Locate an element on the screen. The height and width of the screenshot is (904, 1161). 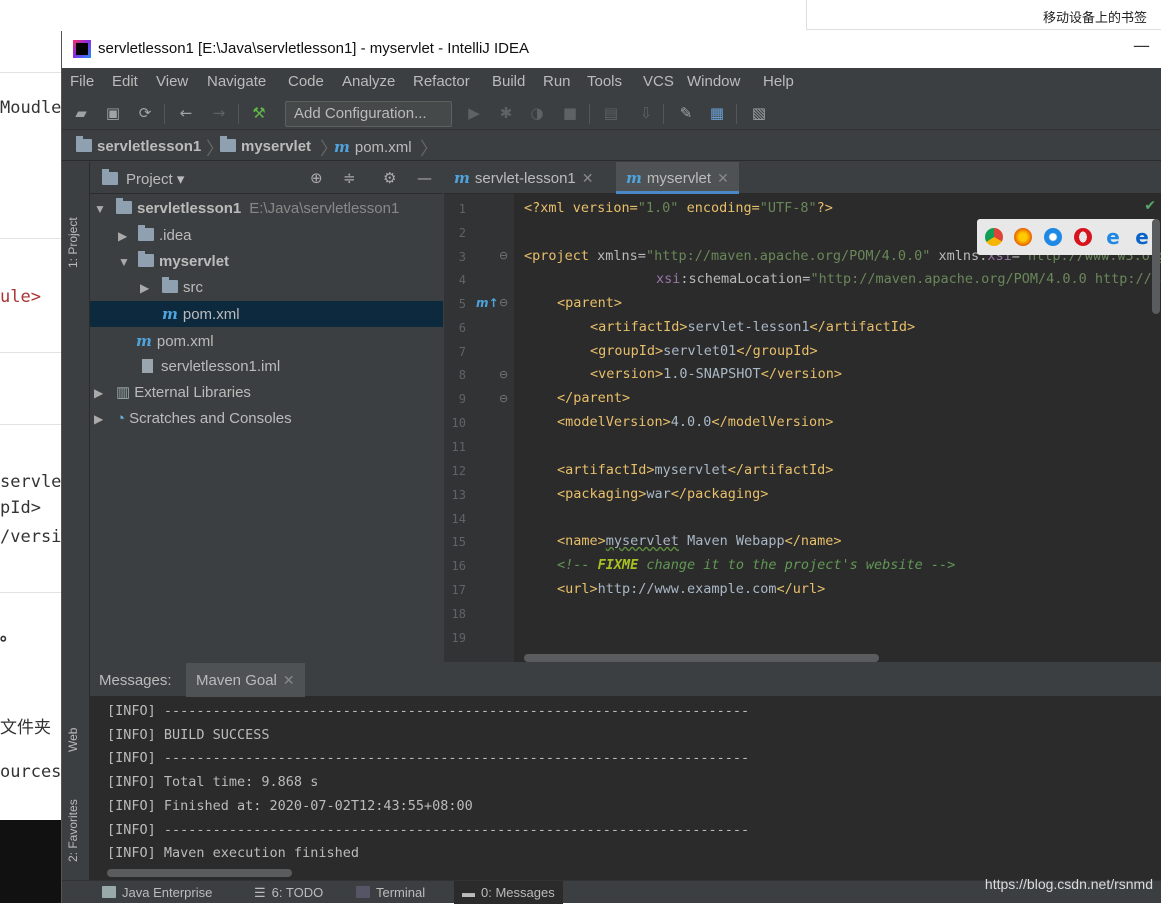
tree-item-scratches: ▶ ◔ Scratches and Consoles is located at coordinates (266, 419).